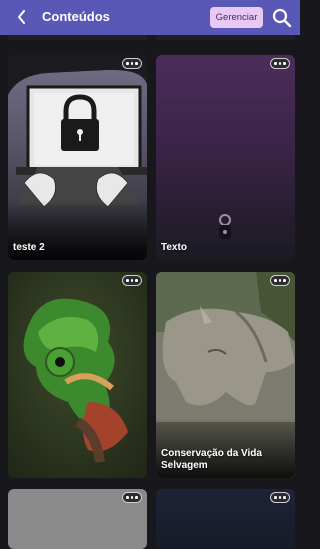 This screenshot has height=549, width=320. I want to click on app-header: Conteúdos Gerenciar, so click(150, 17).